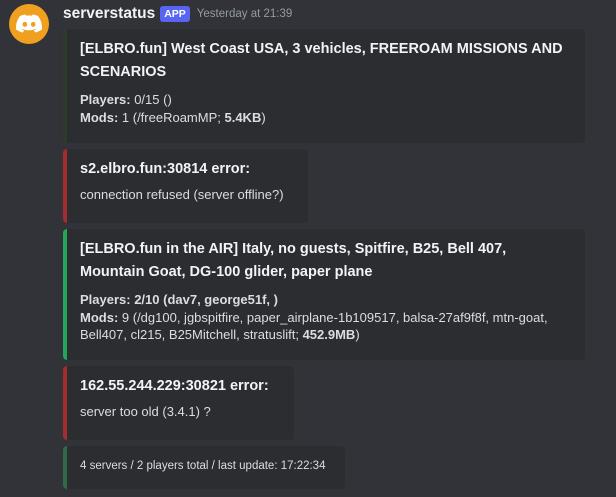 The height and width of the screenshot is (497, 616). I want to click on players-value: 2/10 (dav7, george51f, ), so click(204, 299).